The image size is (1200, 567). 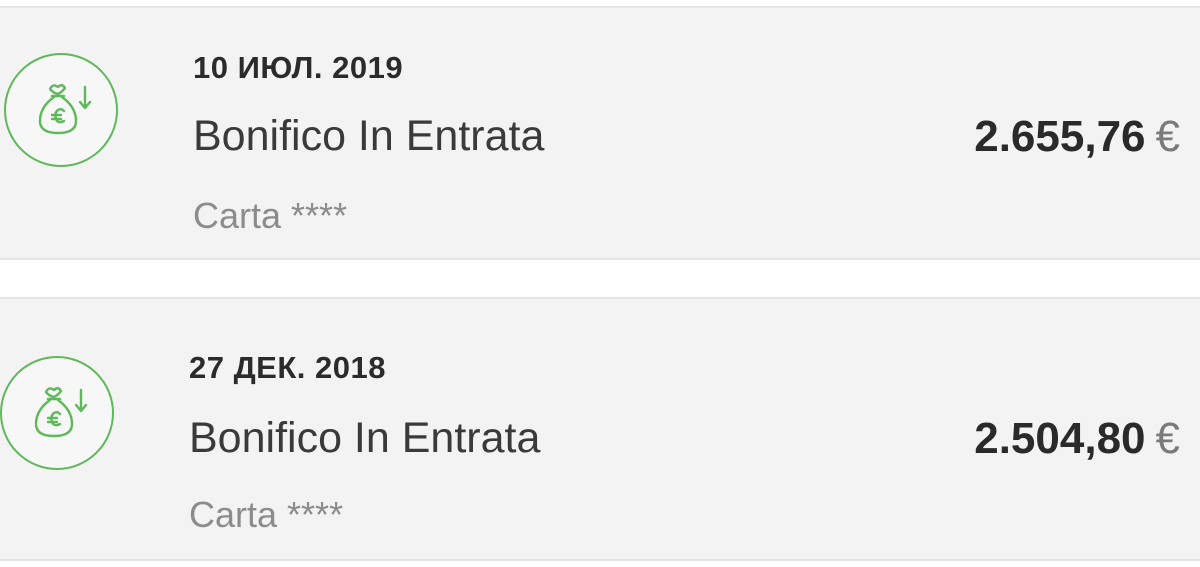 I want to click on amount-value: 2.504,80, so click(x=1060, y=438).